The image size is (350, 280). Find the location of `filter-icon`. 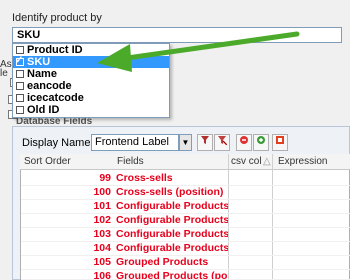

filter-icon is located at coordinates (205, 142).